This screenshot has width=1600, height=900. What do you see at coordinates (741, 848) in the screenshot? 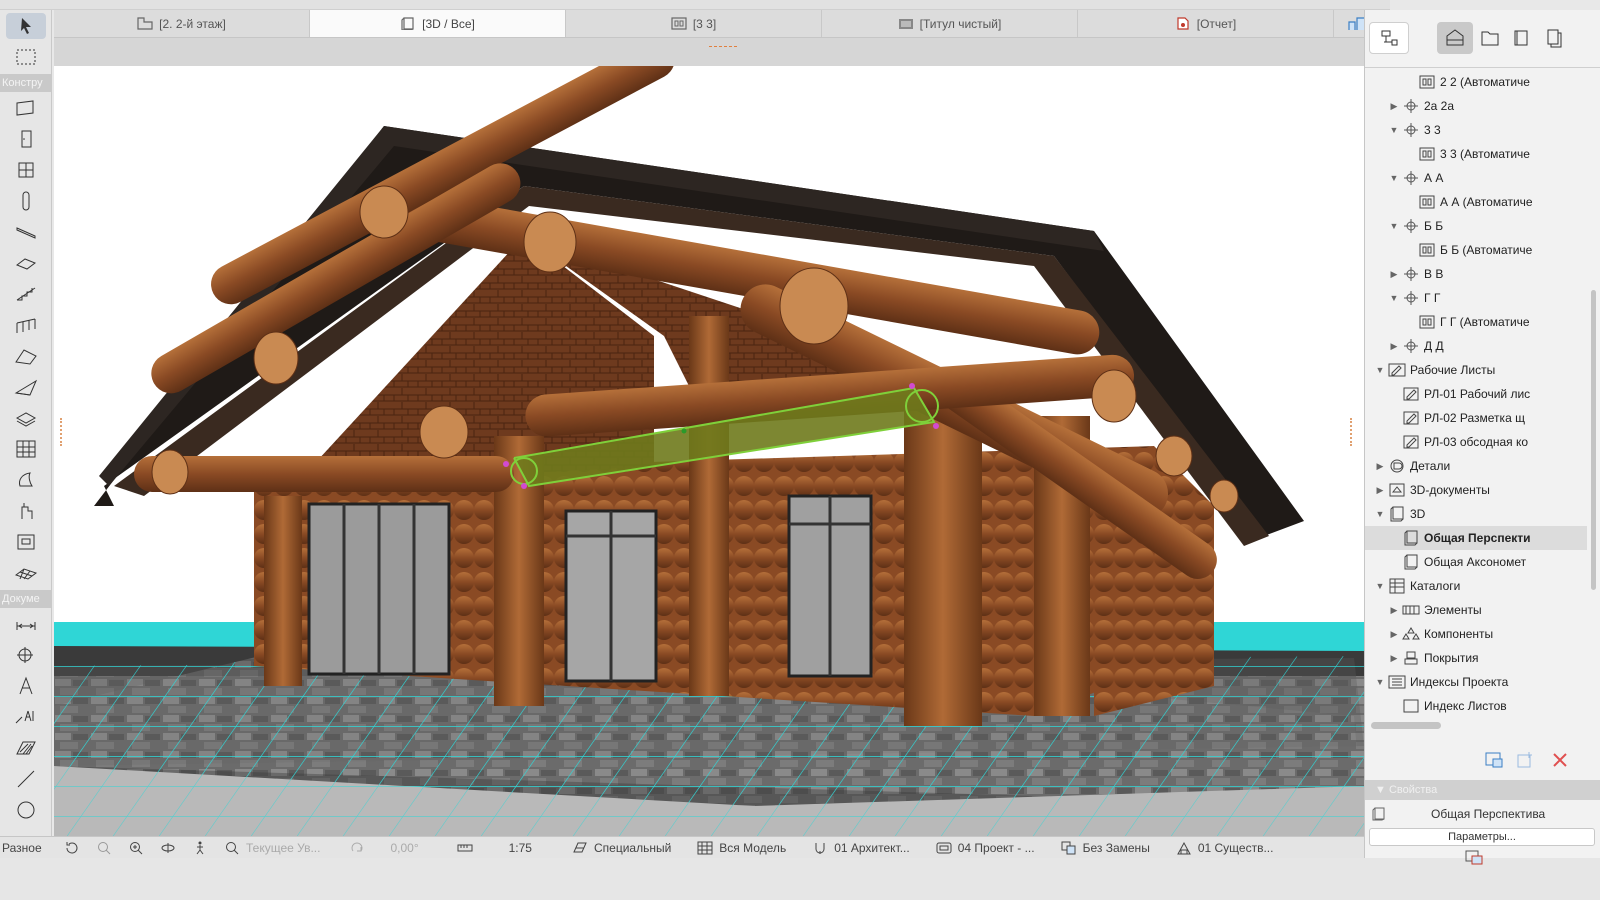
I see `model-view-dropdown: Вся Модель` at bounding box center [741, 848].